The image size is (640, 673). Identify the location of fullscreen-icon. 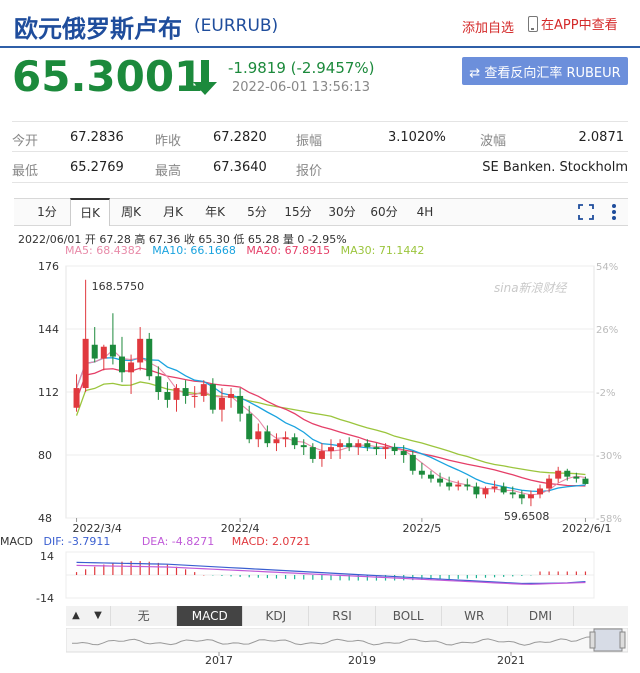
(586, 212).